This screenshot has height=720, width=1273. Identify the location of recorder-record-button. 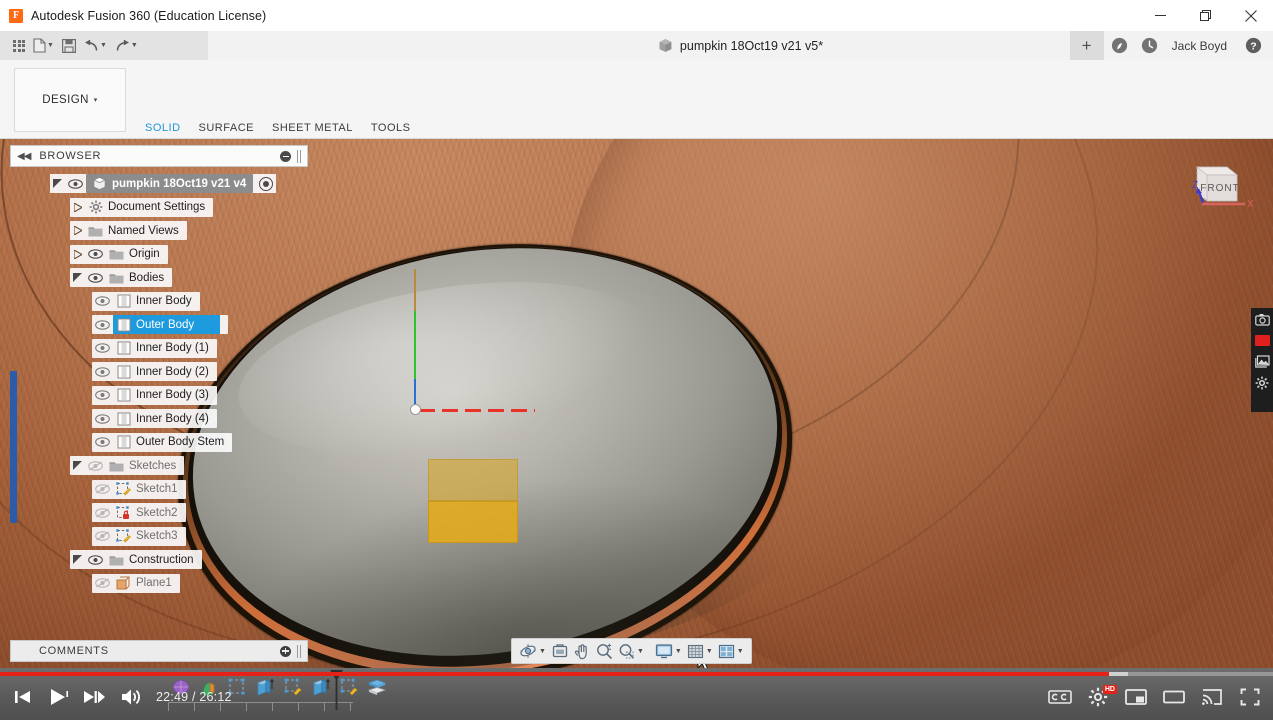
(1262, 340).